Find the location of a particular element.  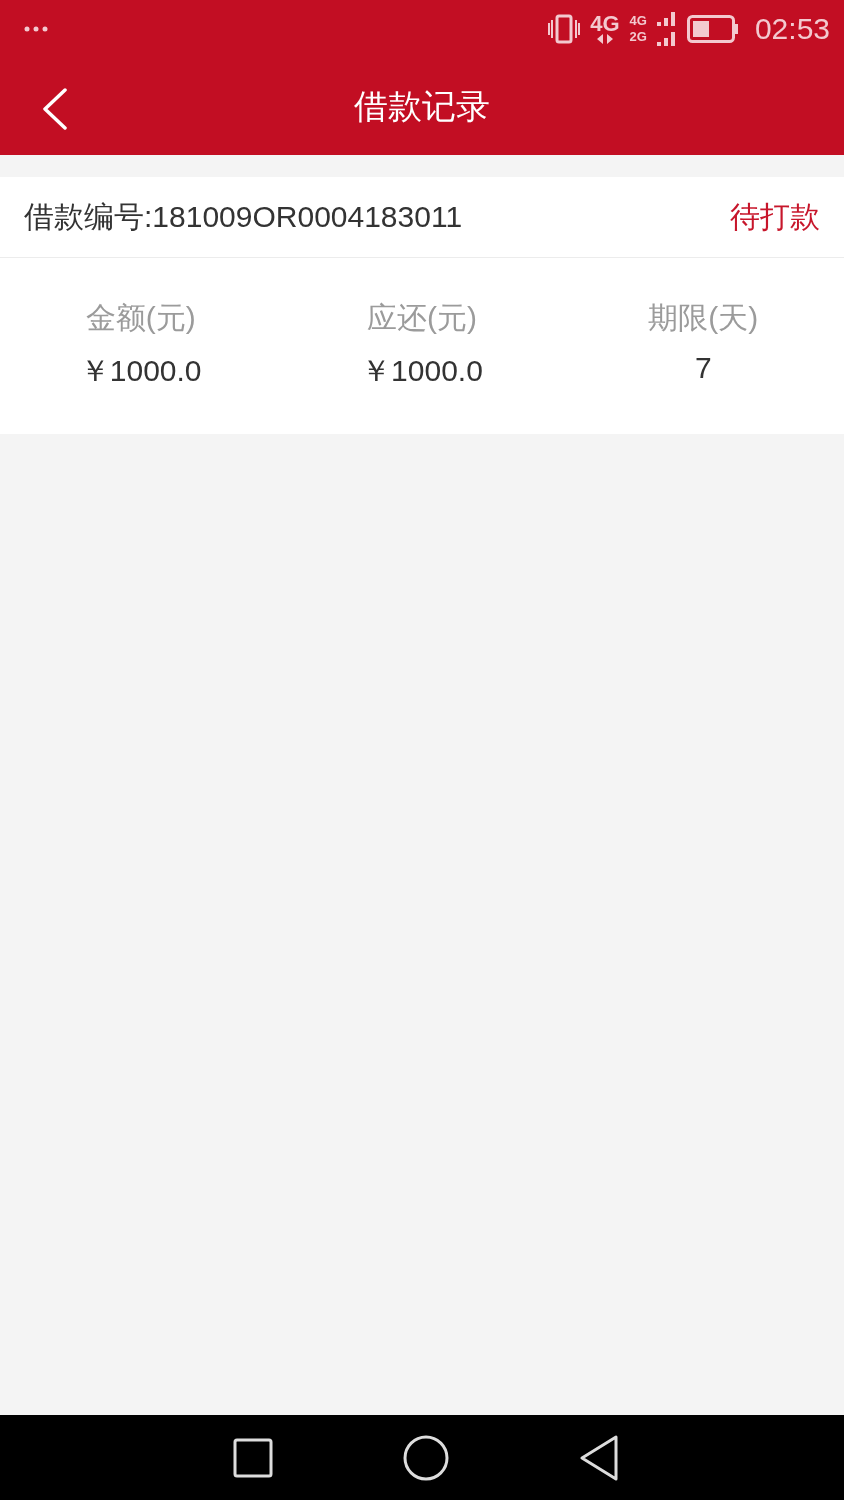

battery-icon is located at coordinates (712, 29).